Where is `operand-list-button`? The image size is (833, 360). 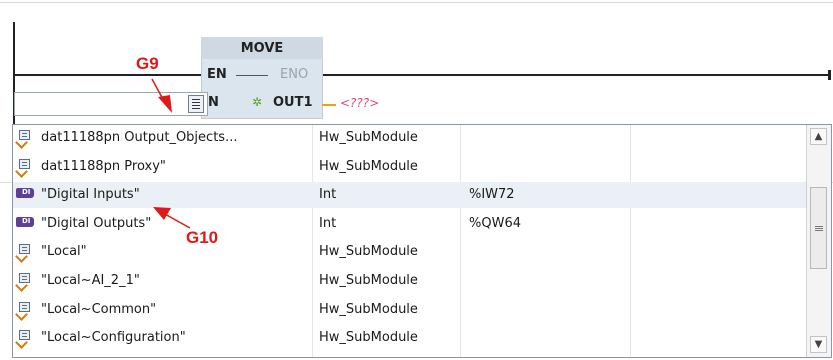
operand-list-button is located at coordinates (196, 104).